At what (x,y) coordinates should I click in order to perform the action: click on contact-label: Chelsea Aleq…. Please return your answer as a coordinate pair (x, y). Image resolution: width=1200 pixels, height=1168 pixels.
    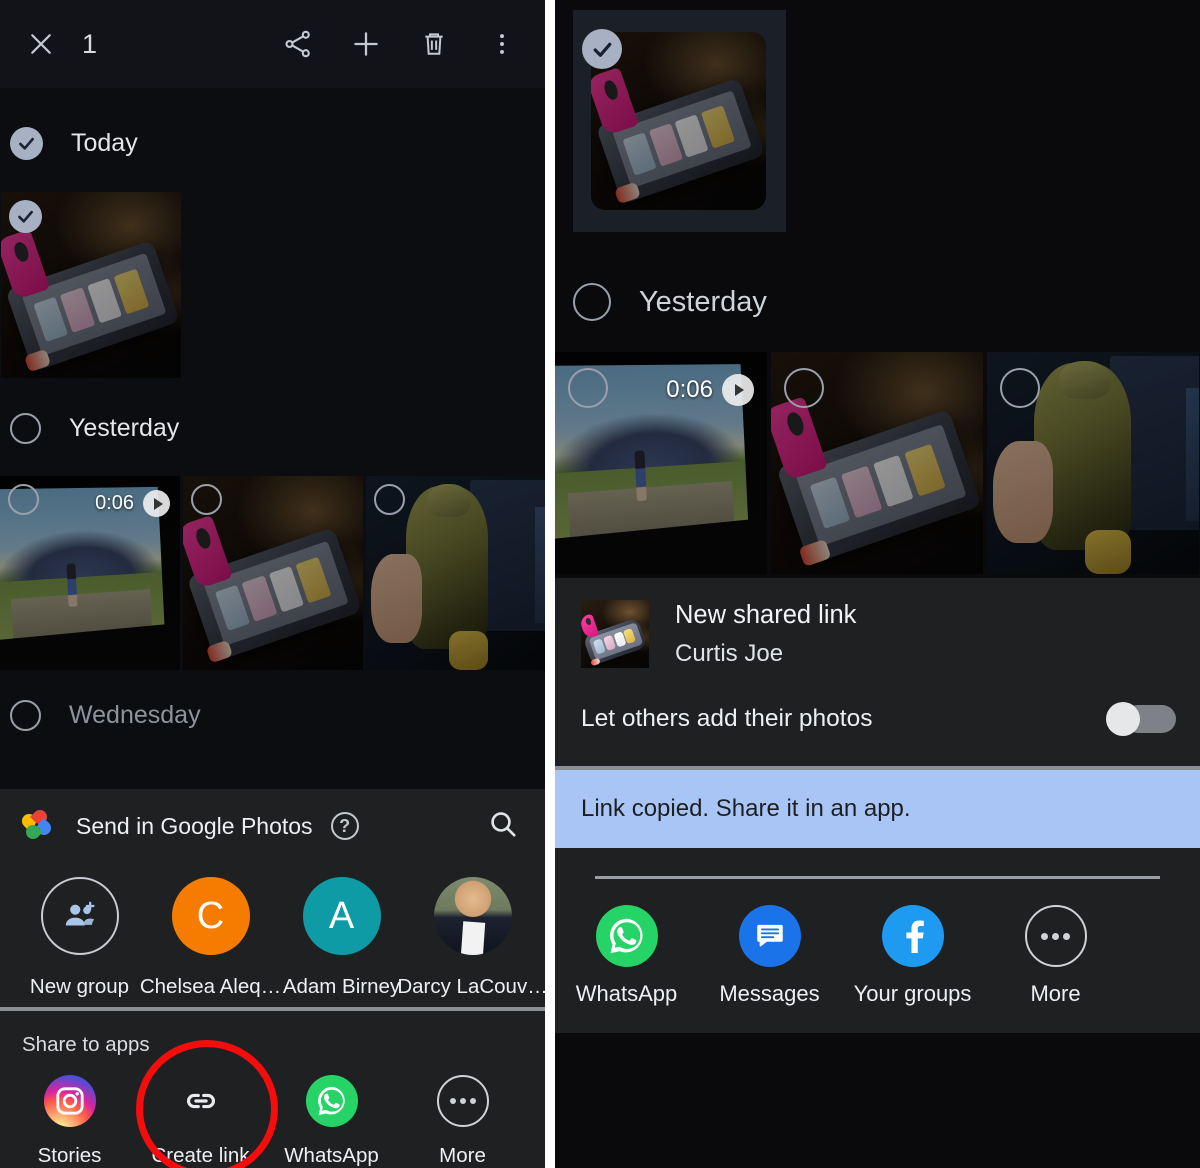
    Looking at the image, I should click on (210, 986).